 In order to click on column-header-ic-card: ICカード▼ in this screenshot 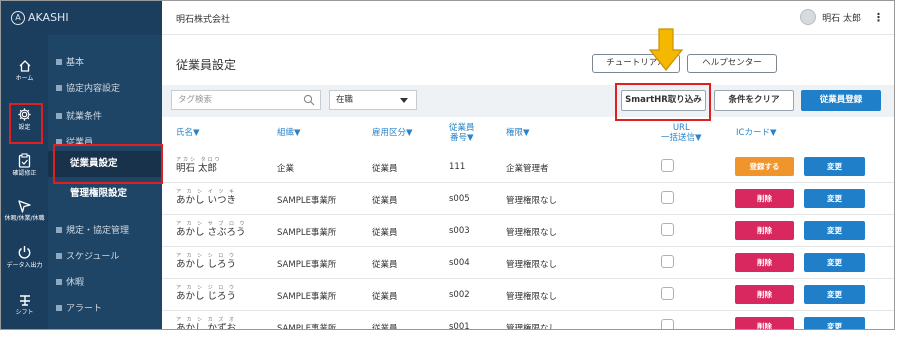, I will do `click(756, 133)`.